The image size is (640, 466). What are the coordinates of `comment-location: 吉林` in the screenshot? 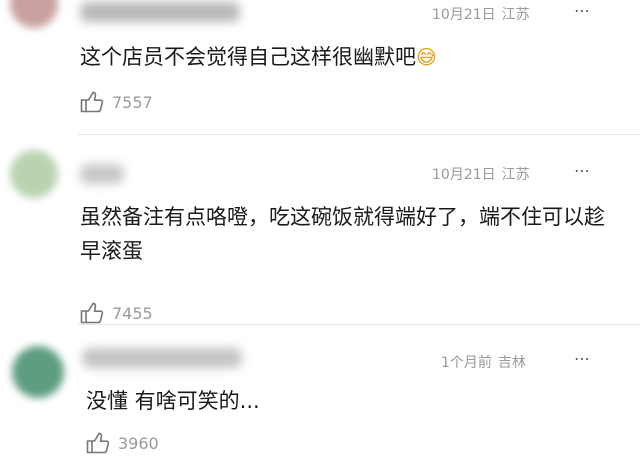 It's located at (511, 363).